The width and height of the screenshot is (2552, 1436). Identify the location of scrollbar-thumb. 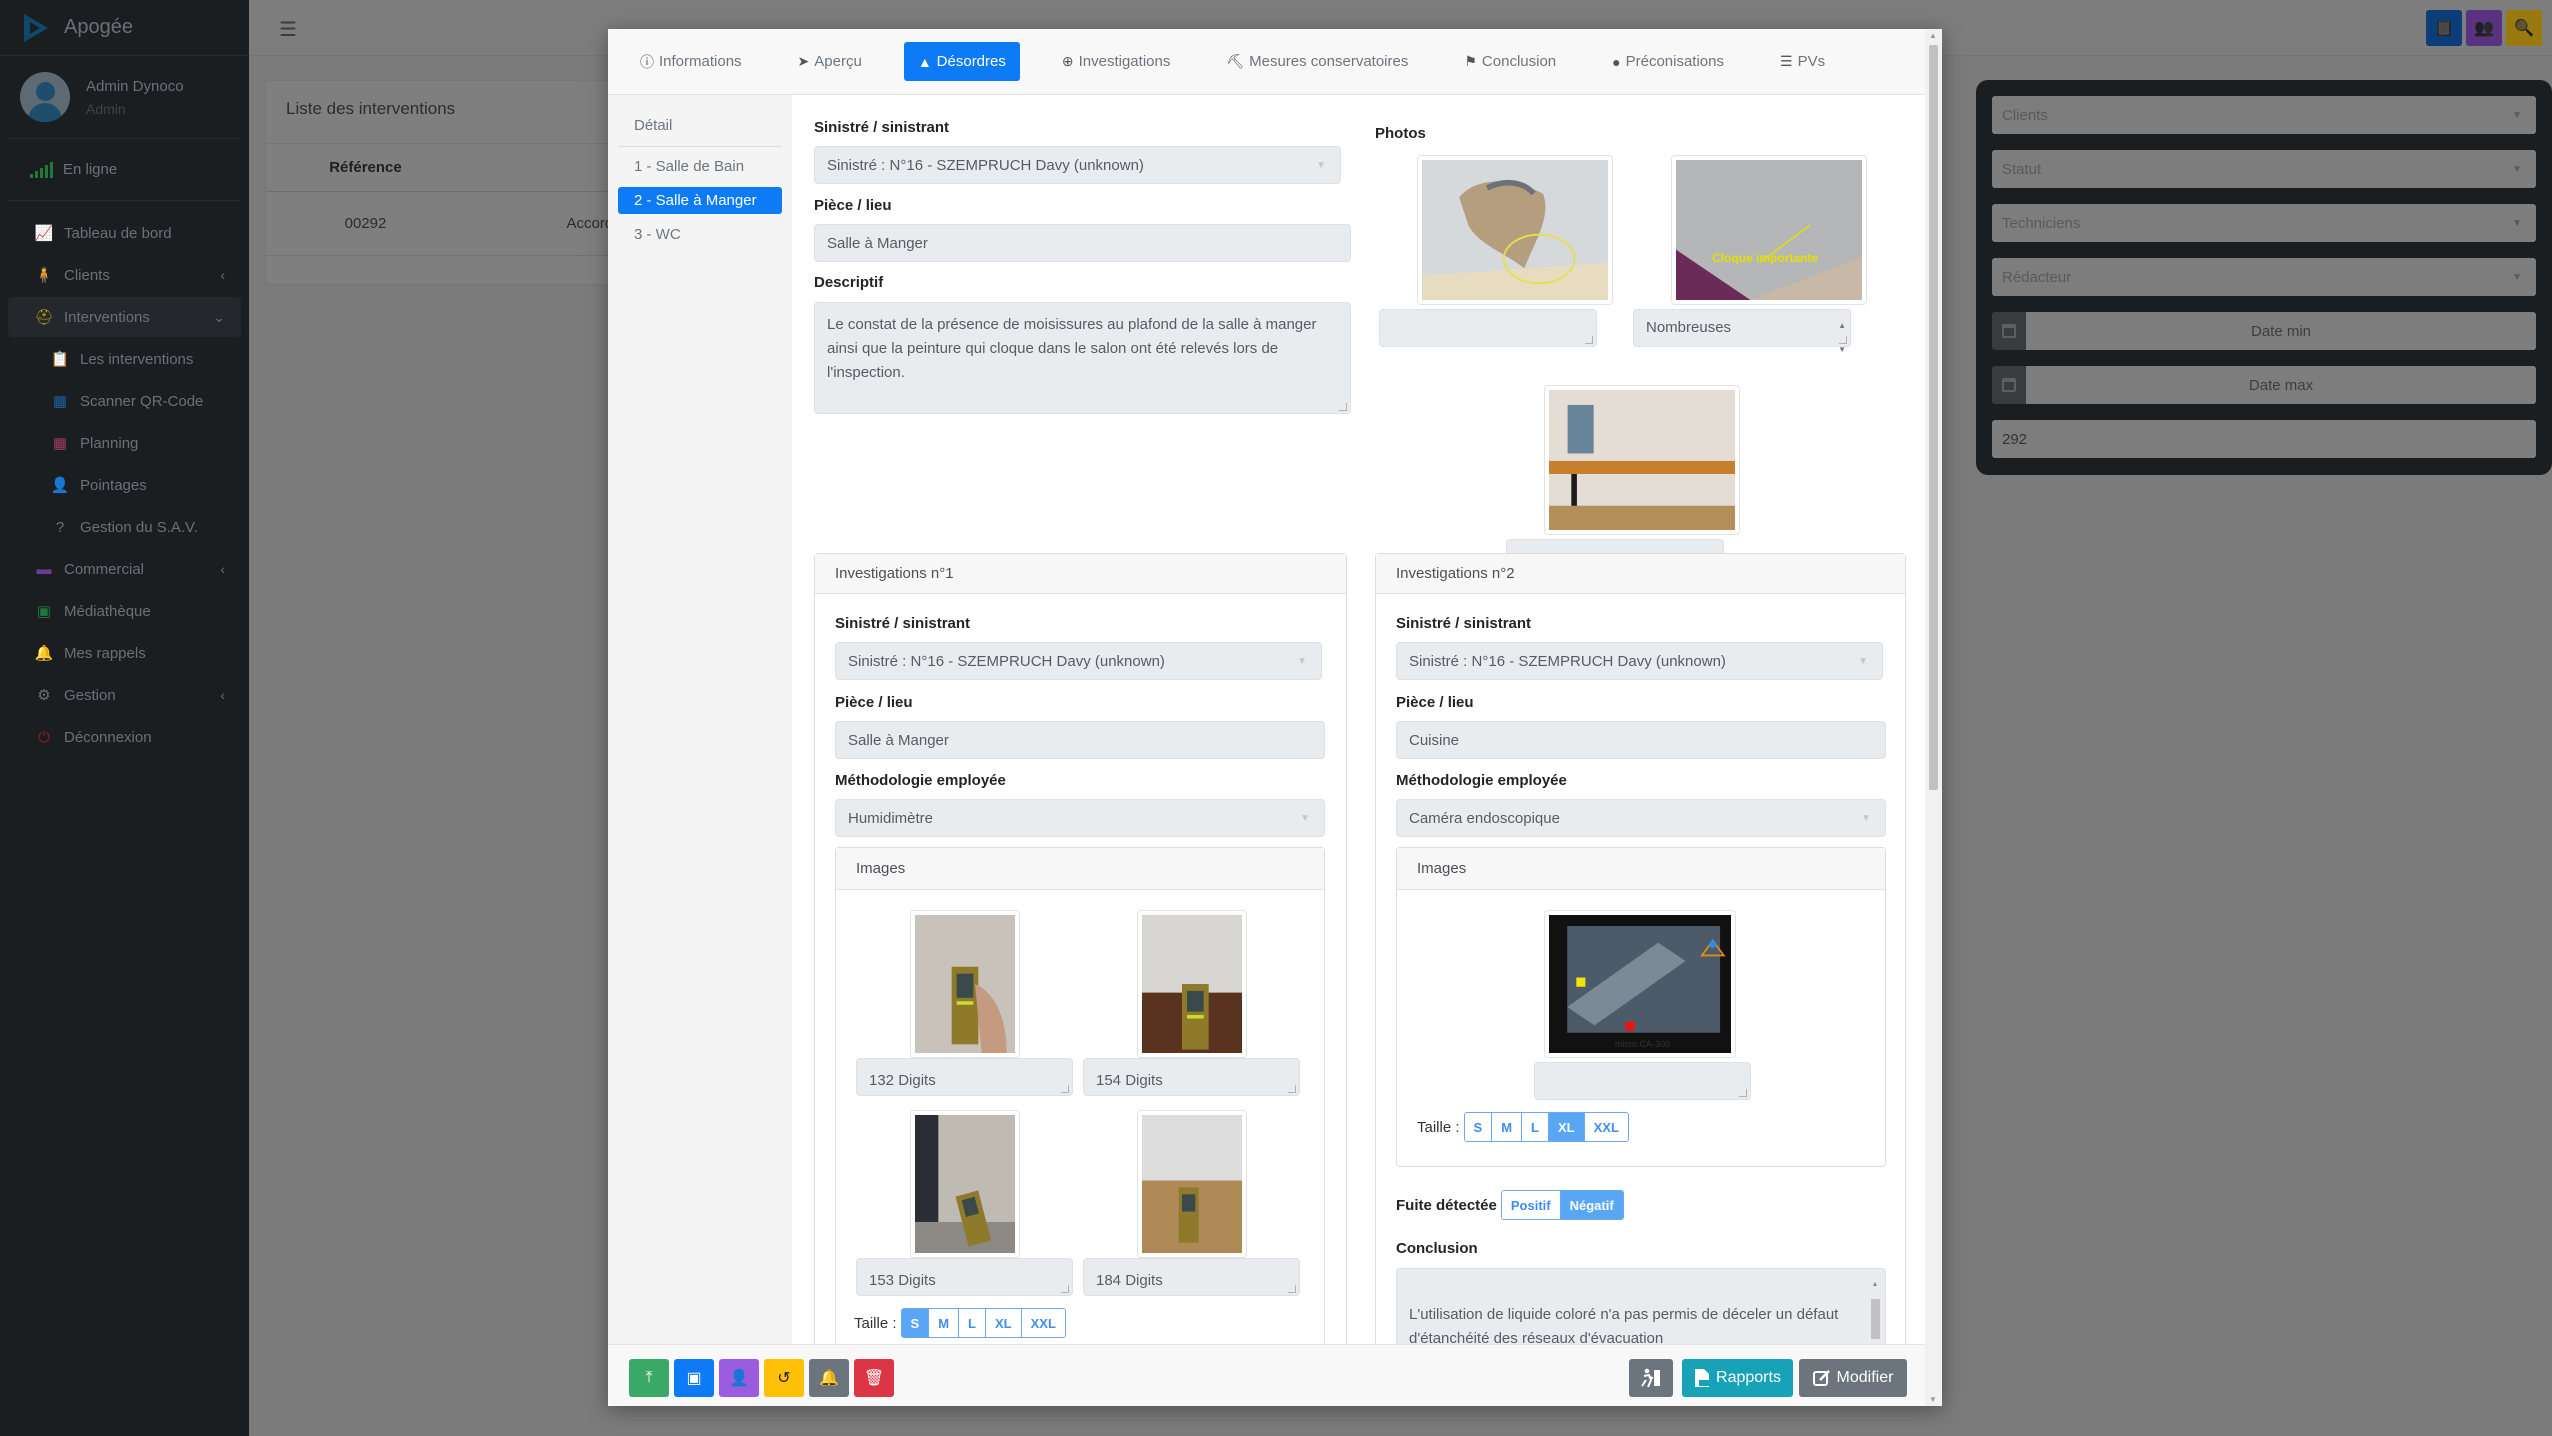
(1933, 417).